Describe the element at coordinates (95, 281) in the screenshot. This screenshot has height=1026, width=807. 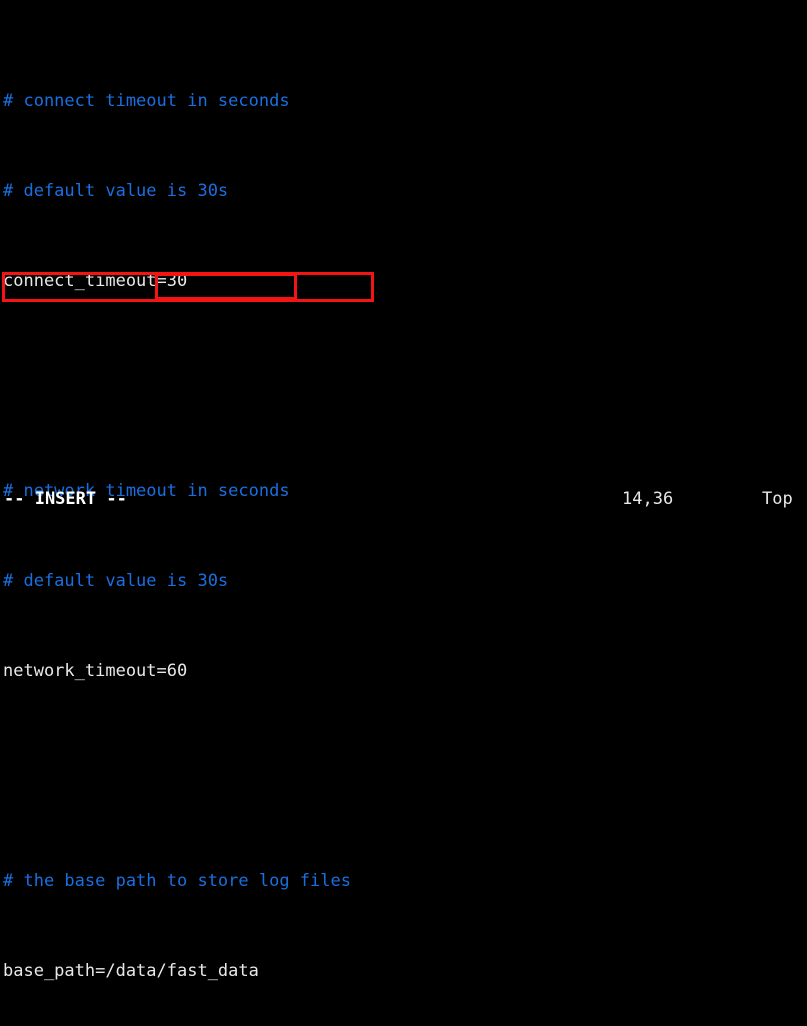
I see `buffer-line: connect_timeout=30` at that location.